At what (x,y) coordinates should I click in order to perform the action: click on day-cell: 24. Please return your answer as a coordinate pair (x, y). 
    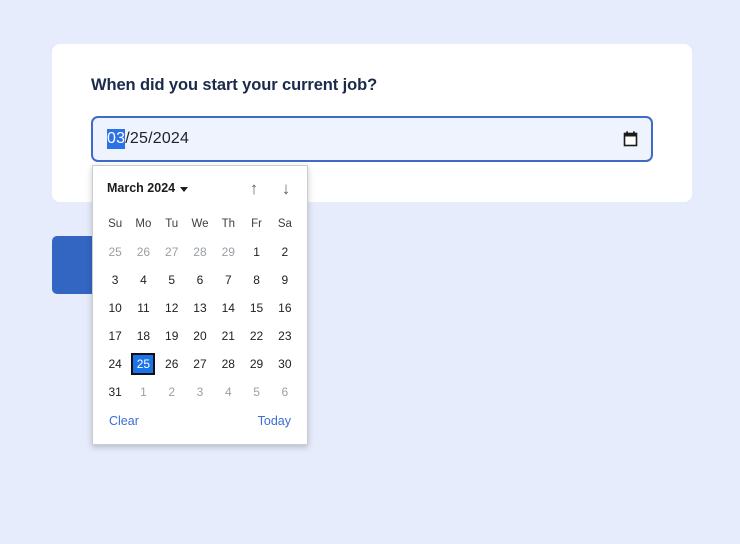
    Looking at the image, I should click on (115, 364).